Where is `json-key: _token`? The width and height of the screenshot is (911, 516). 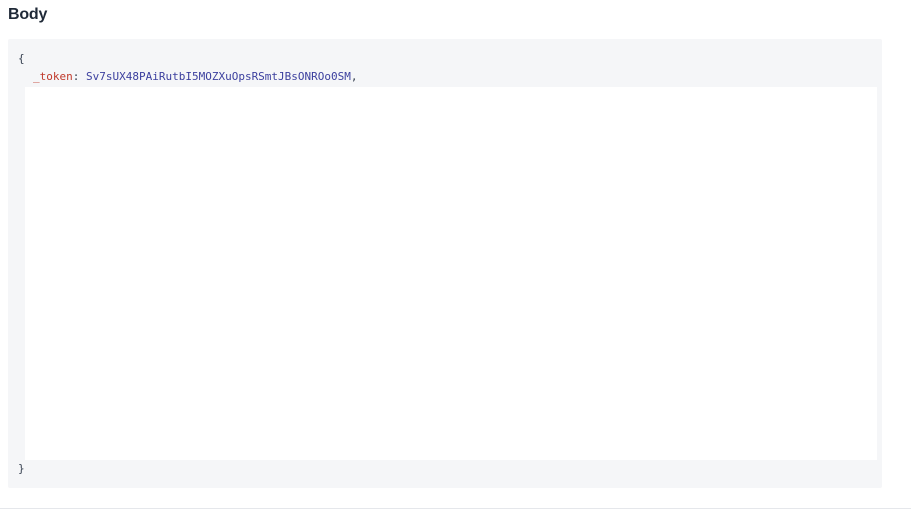 json-key: _token is located at coordinates (53, 76).